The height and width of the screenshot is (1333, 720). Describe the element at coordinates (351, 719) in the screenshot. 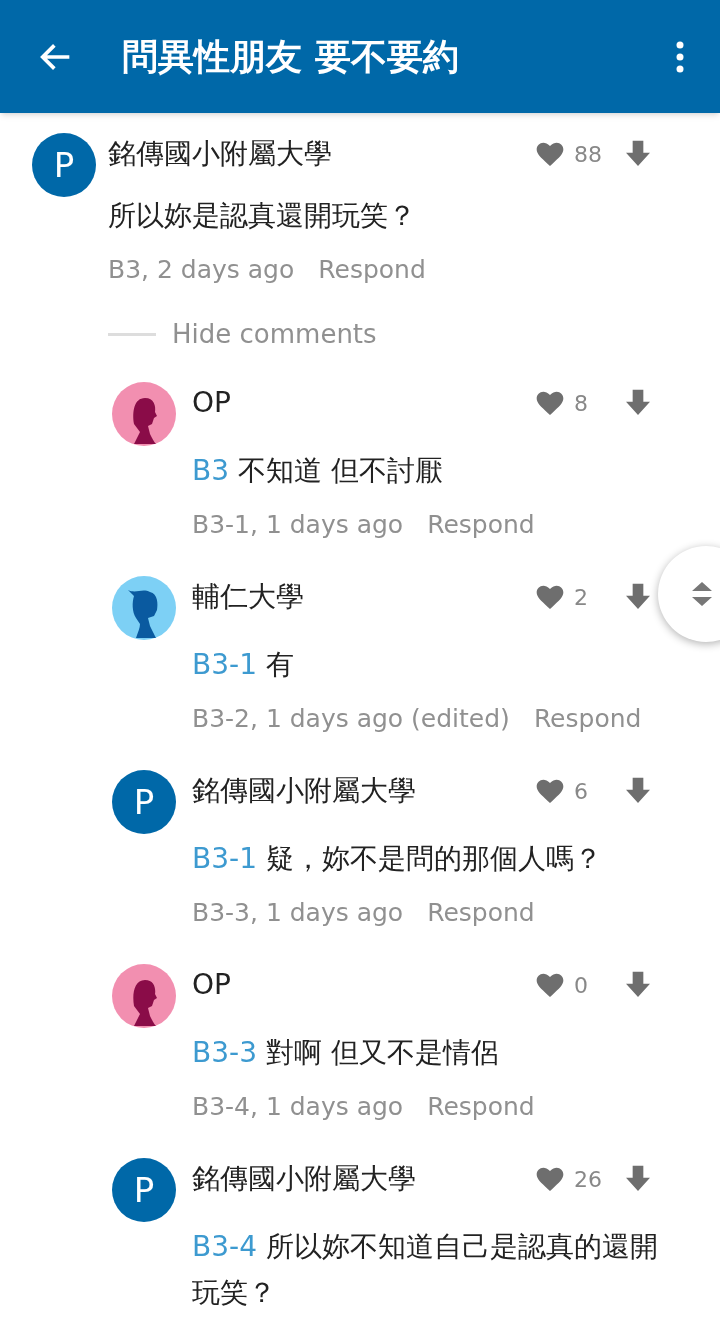

I see `comment-meta: B3-2, 1 days ago (edited)` at that location.